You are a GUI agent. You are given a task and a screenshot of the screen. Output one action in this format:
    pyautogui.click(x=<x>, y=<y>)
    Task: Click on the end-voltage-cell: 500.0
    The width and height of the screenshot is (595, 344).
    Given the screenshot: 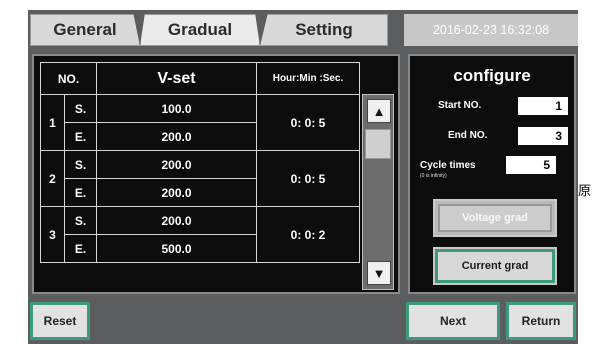 What is the action you would take?
    pyautogui.click(x=176, y=248)
    